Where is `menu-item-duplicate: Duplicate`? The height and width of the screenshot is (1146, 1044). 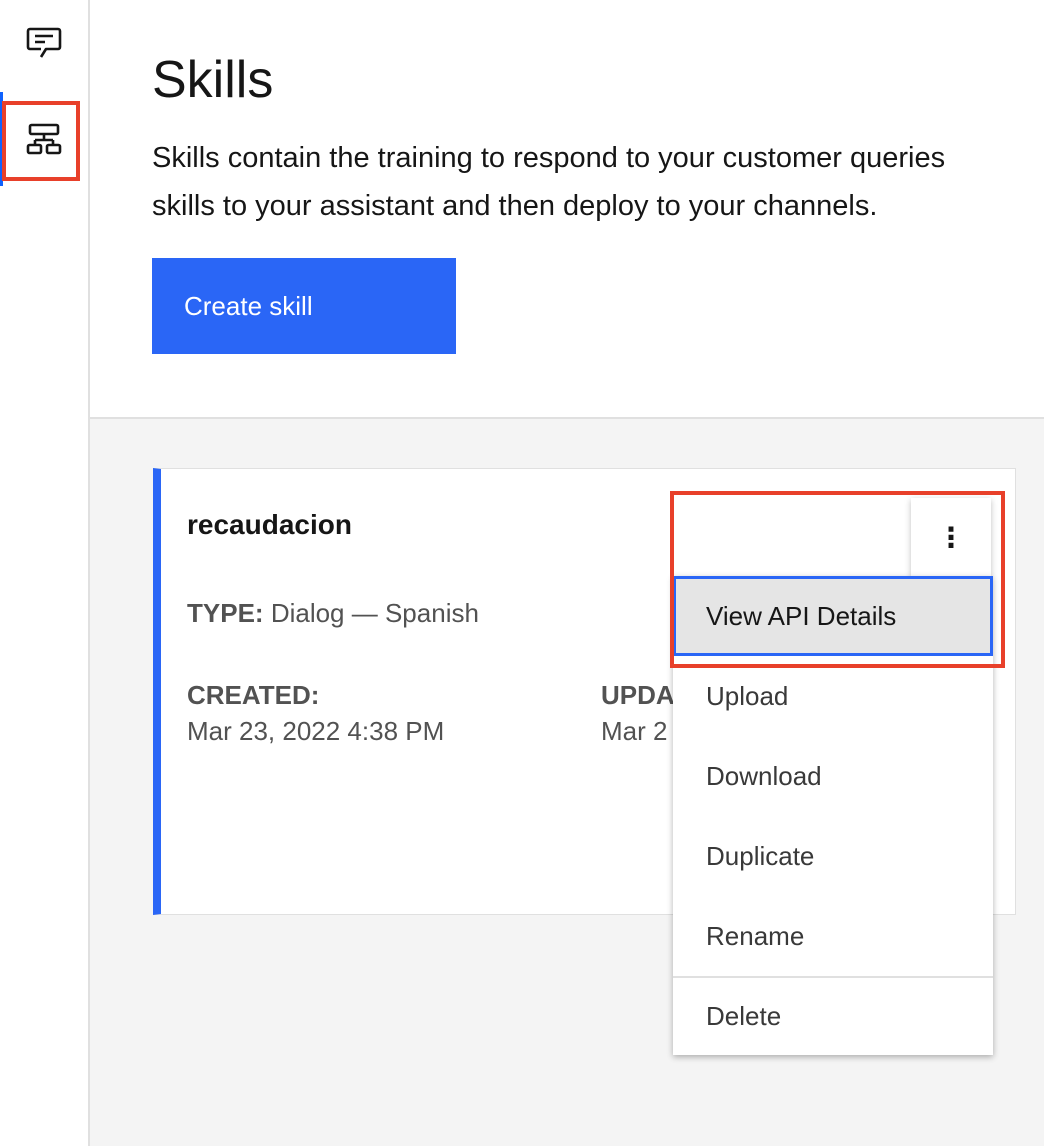
menu-item-duplicate: Duplicate is located at coordinates (833, 856).